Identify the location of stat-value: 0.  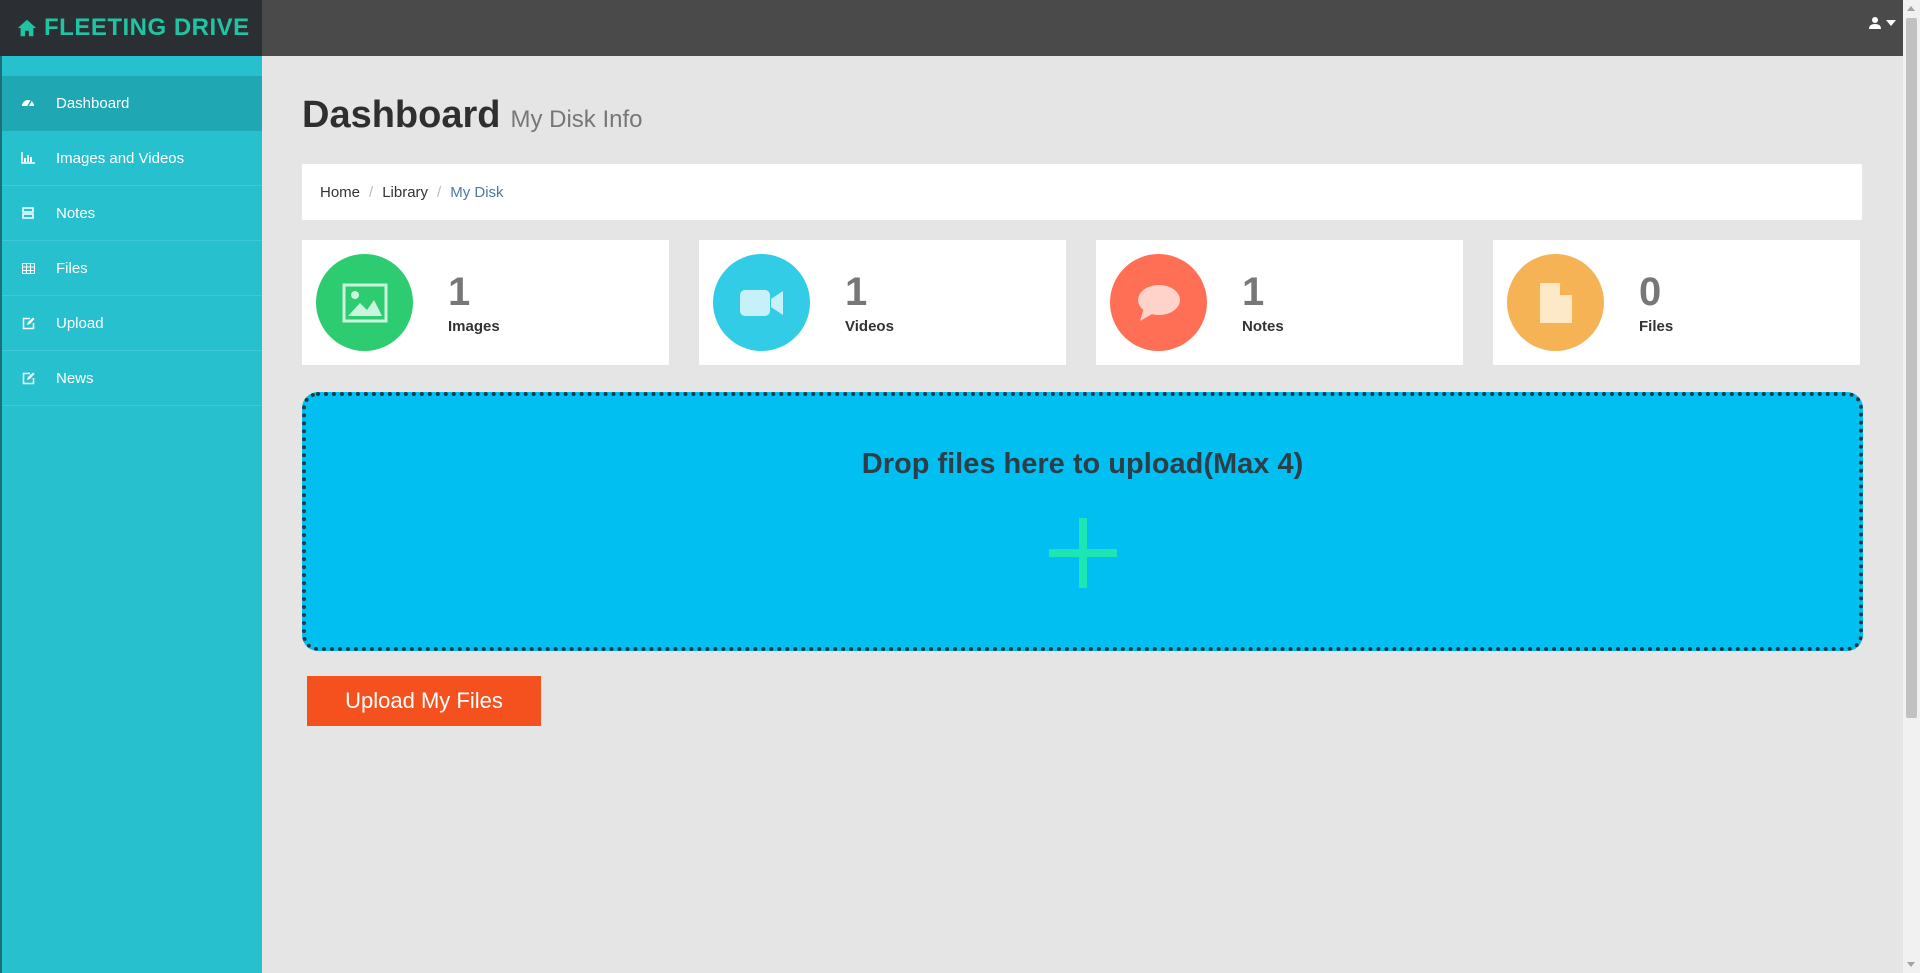
(1650, 292).